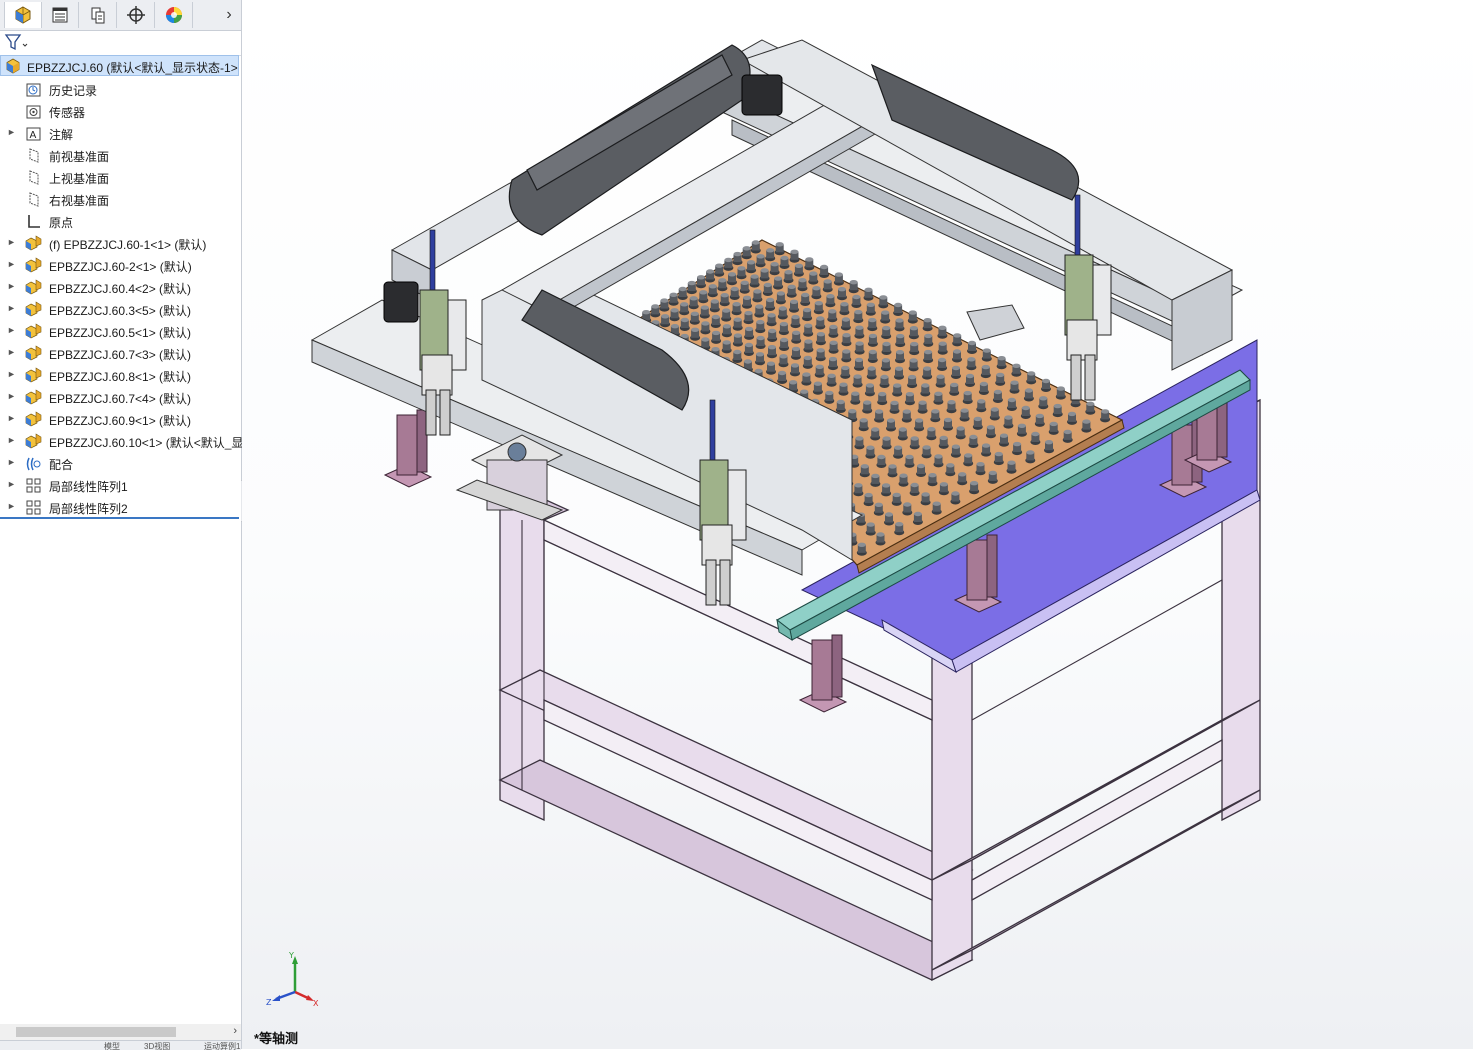  Describe the element at coordinates (229, 15) in the screenshot. I see `panel-expand-arrow: ›` at that location.